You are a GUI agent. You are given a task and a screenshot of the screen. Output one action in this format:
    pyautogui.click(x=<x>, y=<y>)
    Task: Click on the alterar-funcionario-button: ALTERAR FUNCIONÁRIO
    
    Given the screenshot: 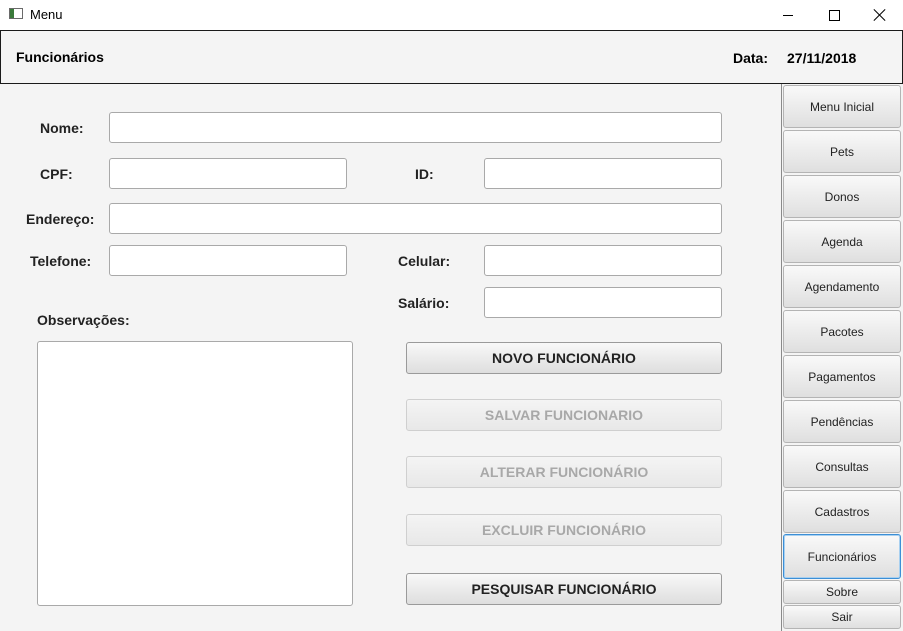 What is the action you would take?
    pyautogui.click(x=564, y=472)
    